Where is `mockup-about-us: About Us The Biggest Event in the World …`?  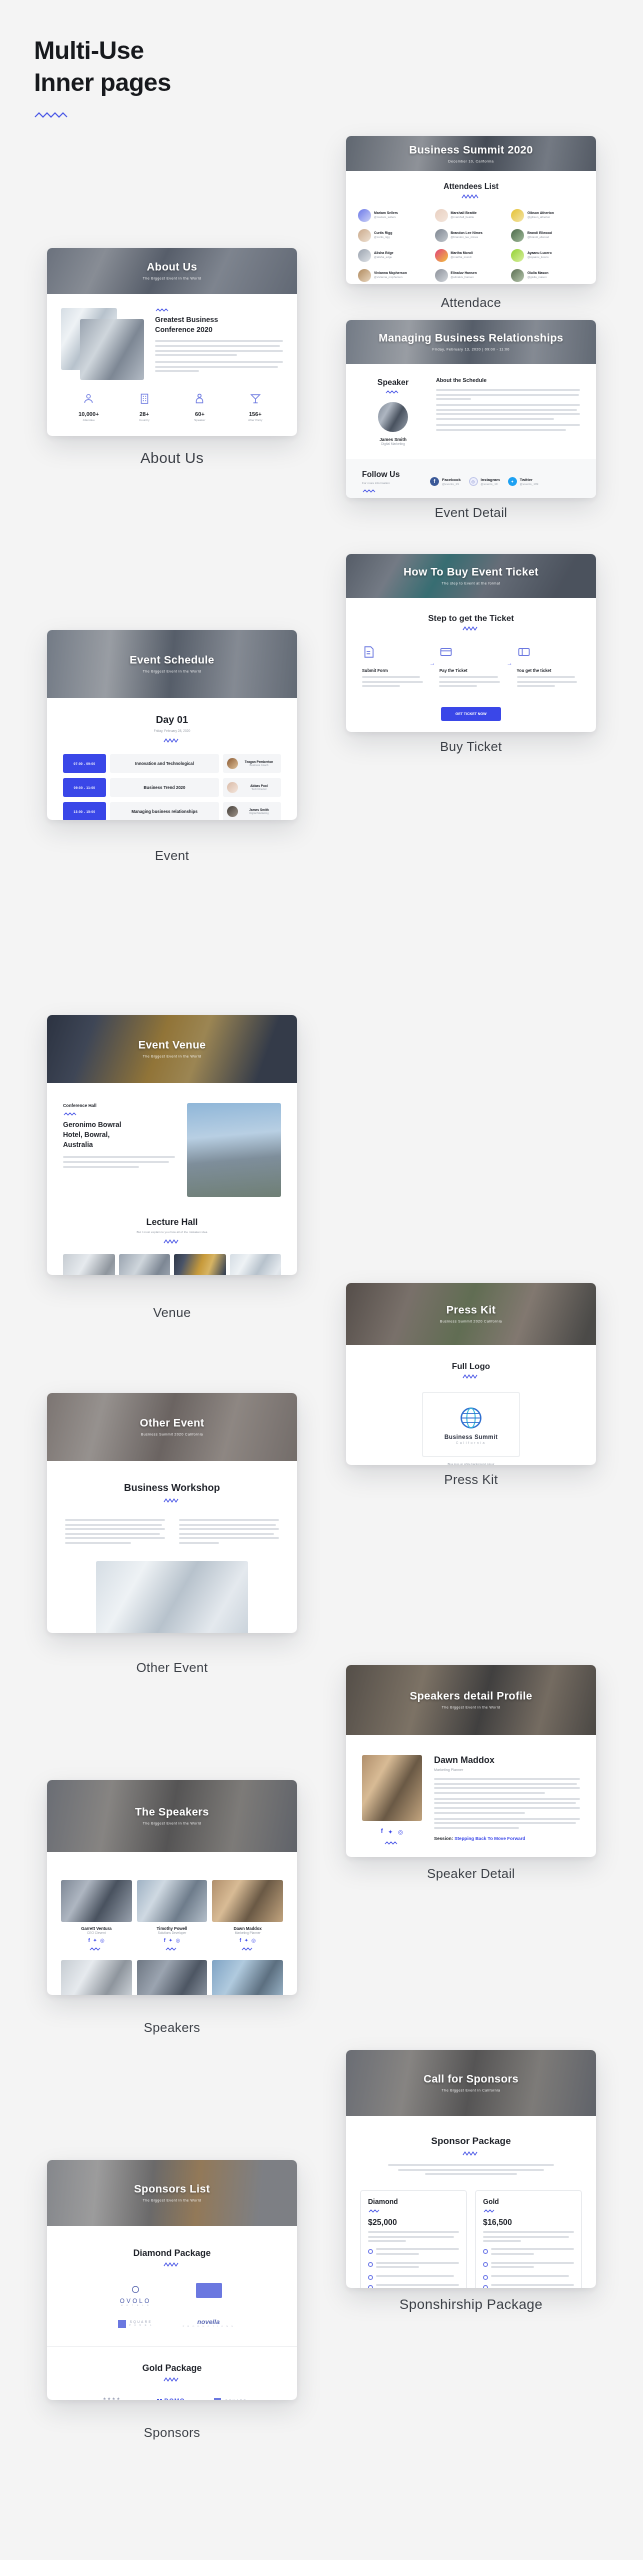 mockup-about-us: About Us The Biggest Event in the World … is located at coordinates (172, 342).